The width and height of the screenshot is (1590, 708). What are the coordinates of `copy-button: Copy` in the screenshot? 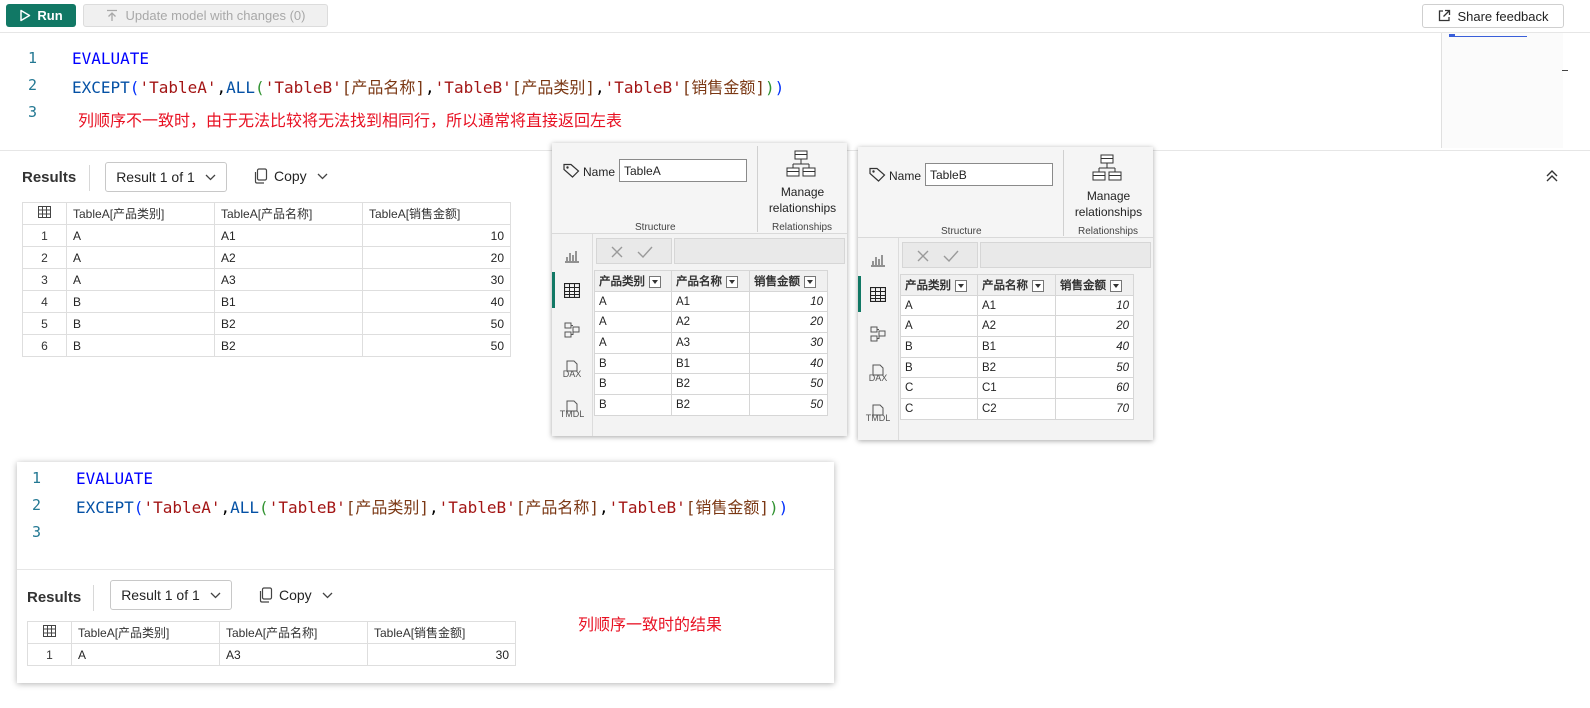 It's located at (296, 595).